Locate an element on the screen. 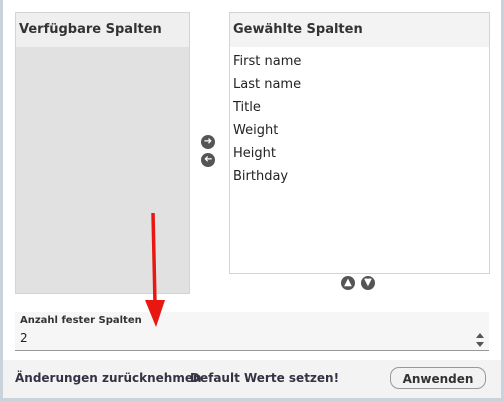 This screenshot has width=504, height=401. annotation-arrow-shaft is located at coordinates (154, 258).